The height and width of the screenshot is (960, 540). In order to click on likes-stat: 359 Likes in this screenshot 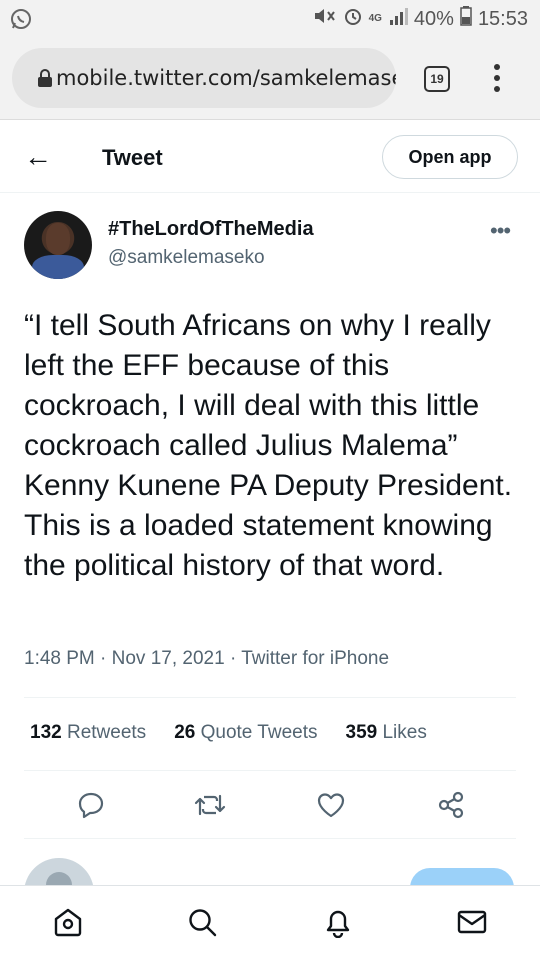, I will do `click(386, 733)`.